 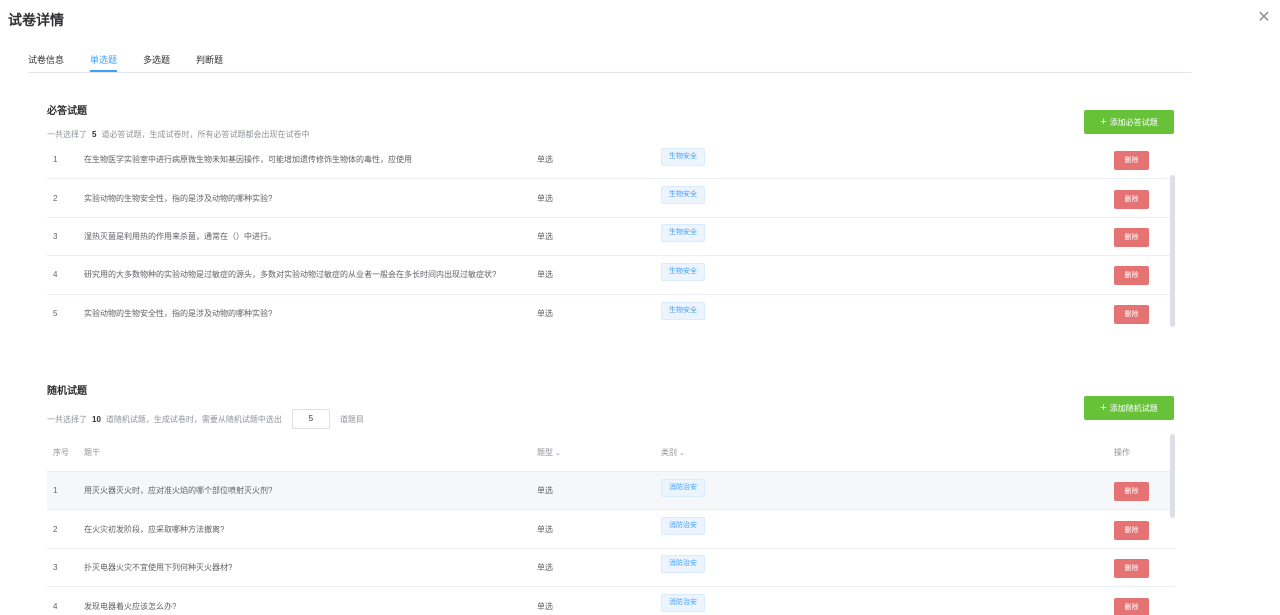 I want to click on row-stem: 在火灾初发阶段，应采取哪种方法撤离?, so click(x=154, y=529).